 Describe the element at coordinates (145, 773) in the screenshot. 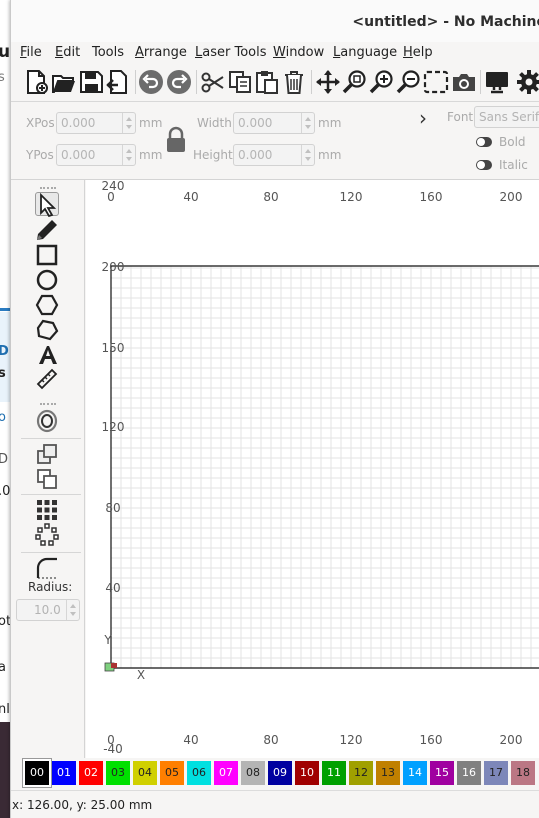

I see `color-swatch-04: 04` at that location.